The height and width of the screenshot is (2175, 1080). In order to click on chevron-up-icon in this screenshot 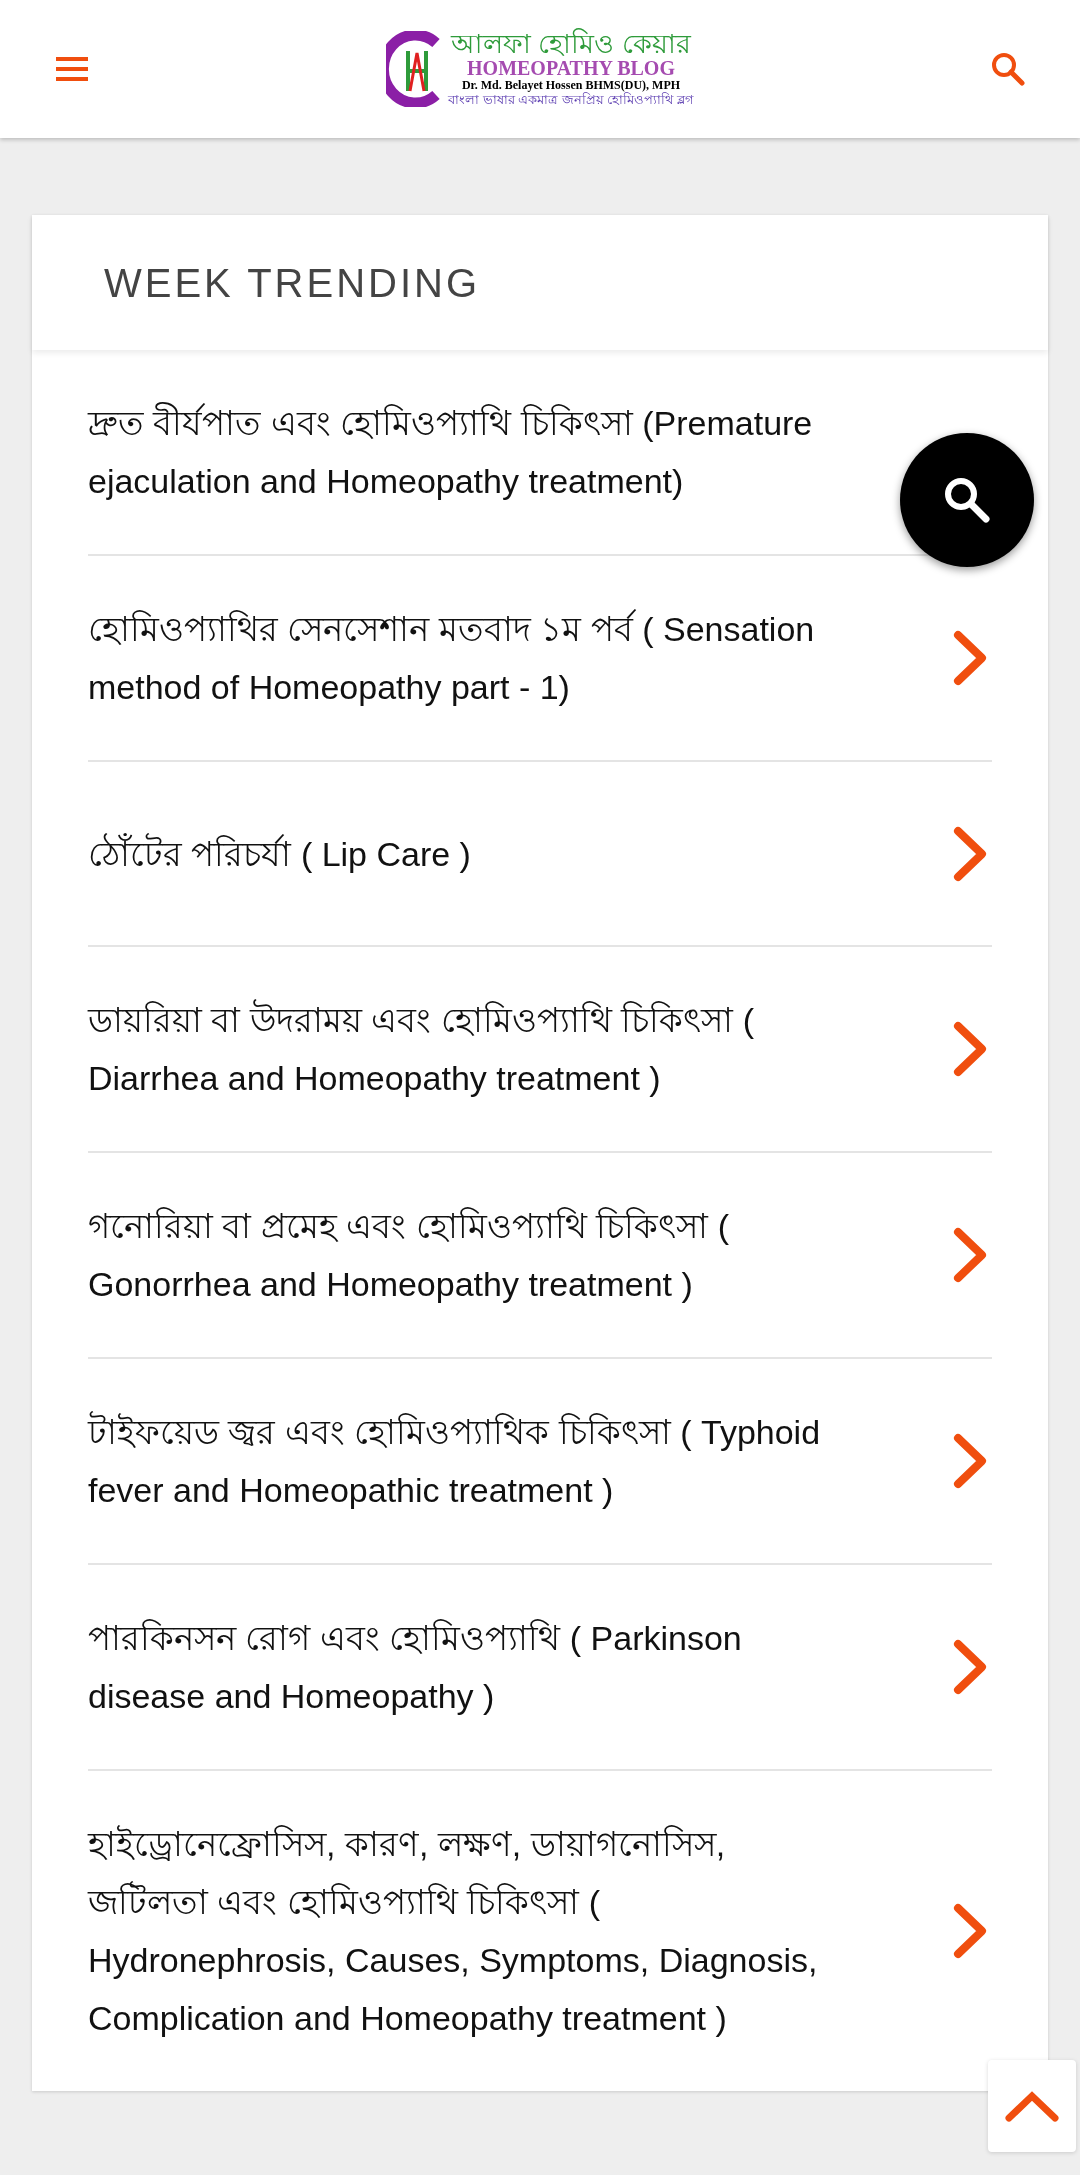, I will do `click(1032, 2106)`.